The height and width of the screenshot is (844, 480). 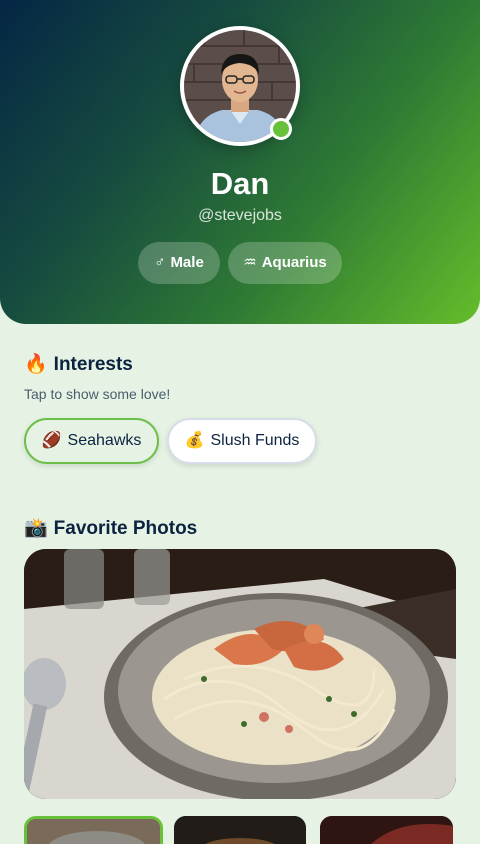 I want to click on interests-heading: 🔥 Interests, so click(x=78, y=364).